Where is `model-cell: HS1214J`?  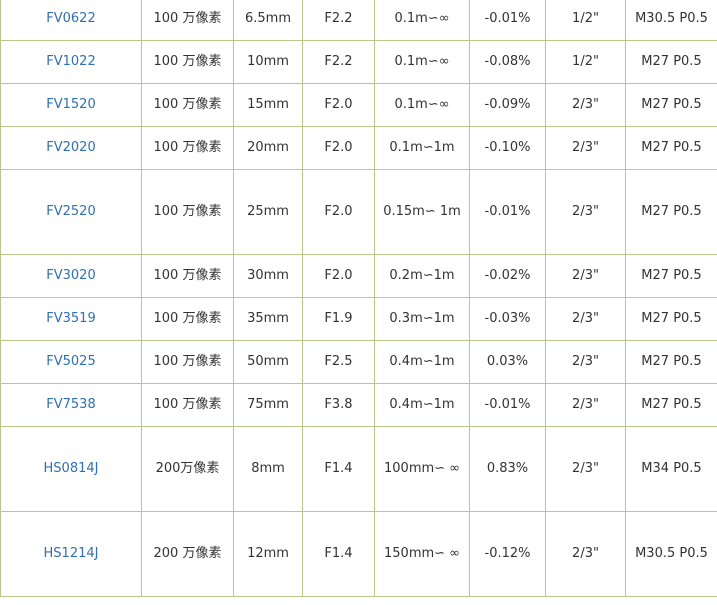
model-cell: HS1214J is located at coordinates (71, 554).